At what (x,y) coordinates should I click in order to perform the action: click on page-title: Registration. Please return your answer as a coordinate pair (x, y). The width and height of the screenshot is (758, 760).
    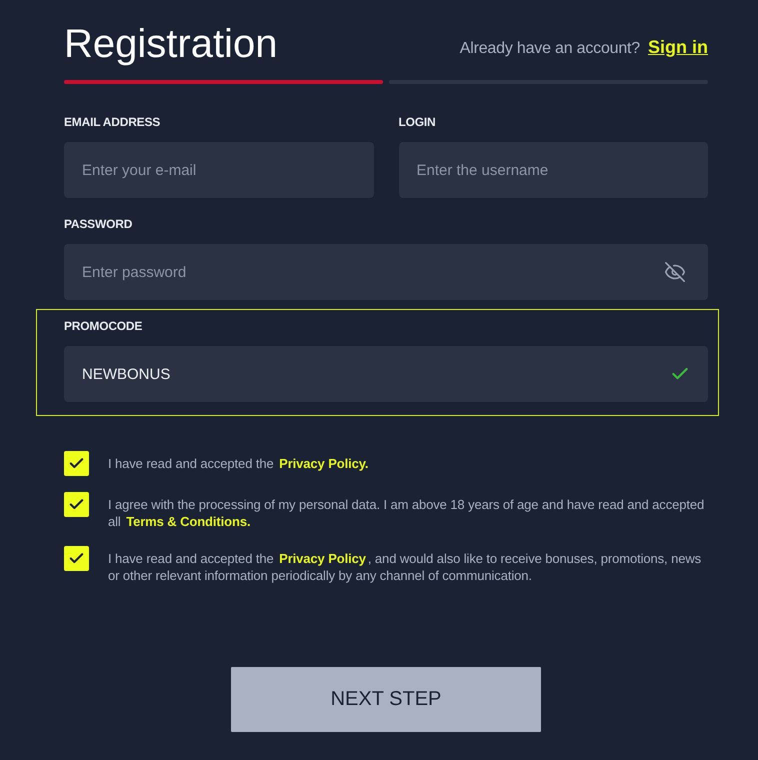
    Looking at the image, I should click on (171, 44).